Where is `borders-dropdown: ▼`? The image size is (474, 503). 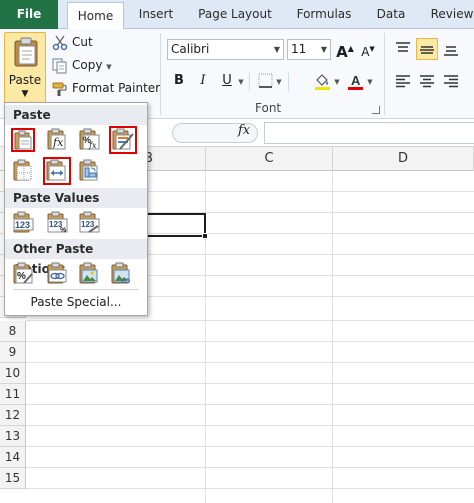
borders-dropdown: ▼ is located at coordinates (279, 81).